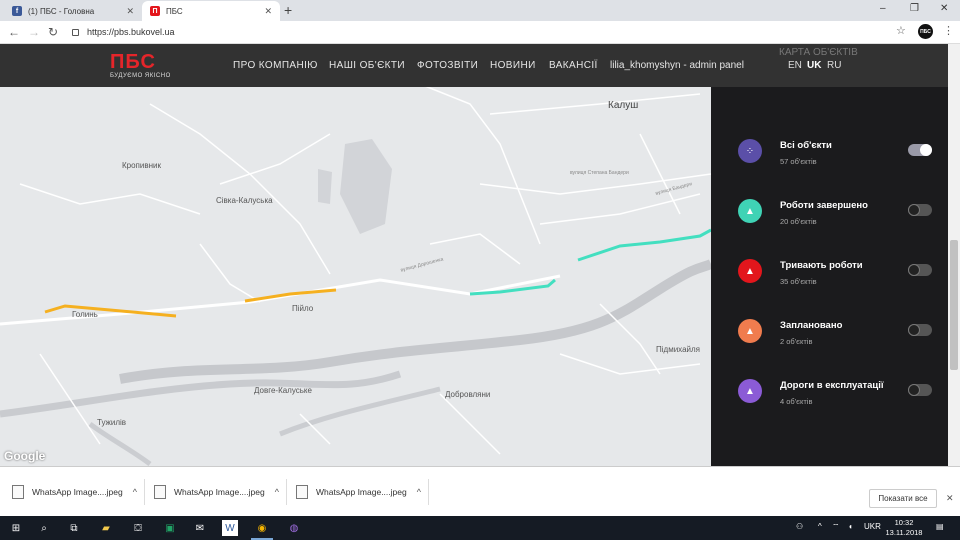  I want to click on category-count: 4 об'єктів, so click(796, 401).